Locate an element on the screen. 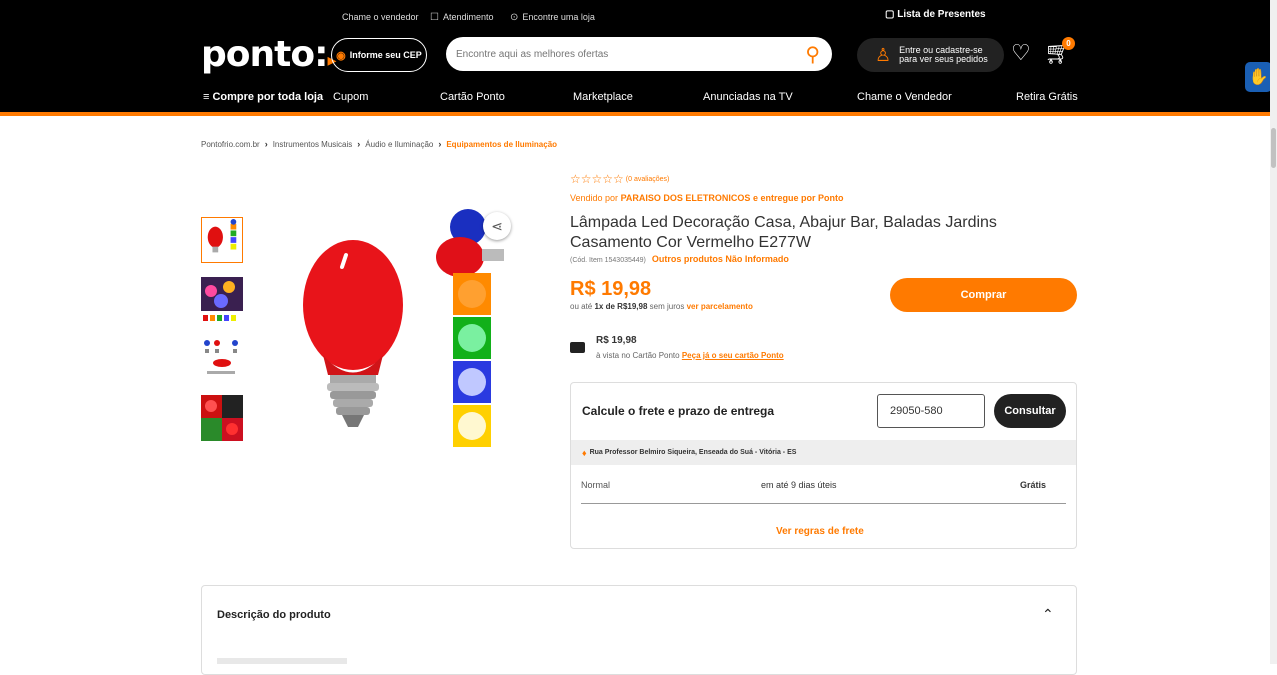 This screenshot has height=675, width=1277. header-divider is located at coordinates (635, 114).